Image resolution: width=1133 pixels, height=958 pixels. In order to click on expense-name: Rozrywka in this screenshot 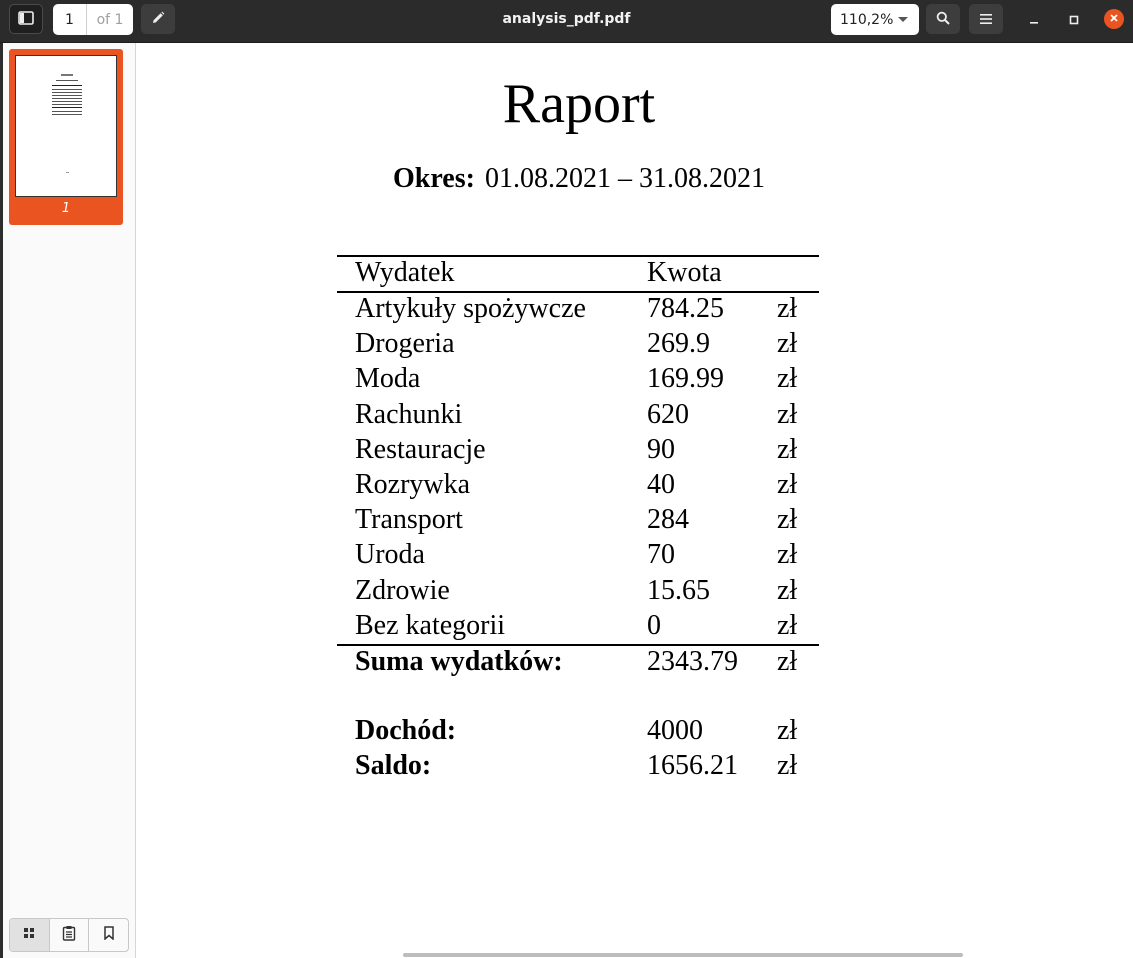, I will do `click(413, 484)`.